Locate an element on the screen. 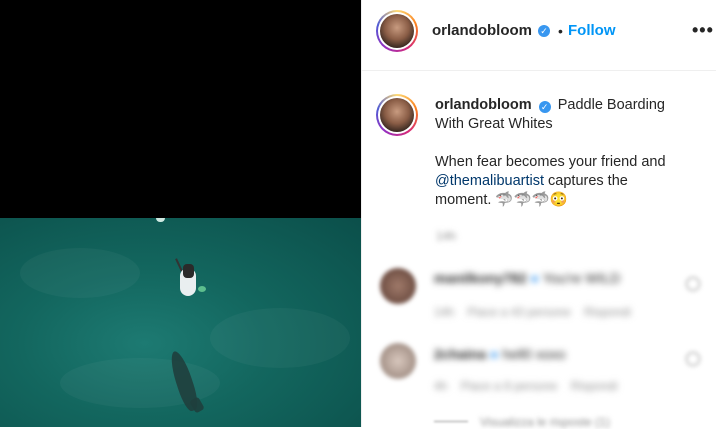 The image size is (716, 429). comment-1-body: You're WILD is located at coordinates (581, 278).